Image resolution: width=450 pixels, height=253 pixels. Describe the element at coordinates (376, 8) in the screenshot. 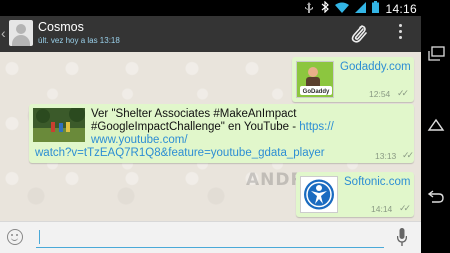

I see `battery-icon` at that location.